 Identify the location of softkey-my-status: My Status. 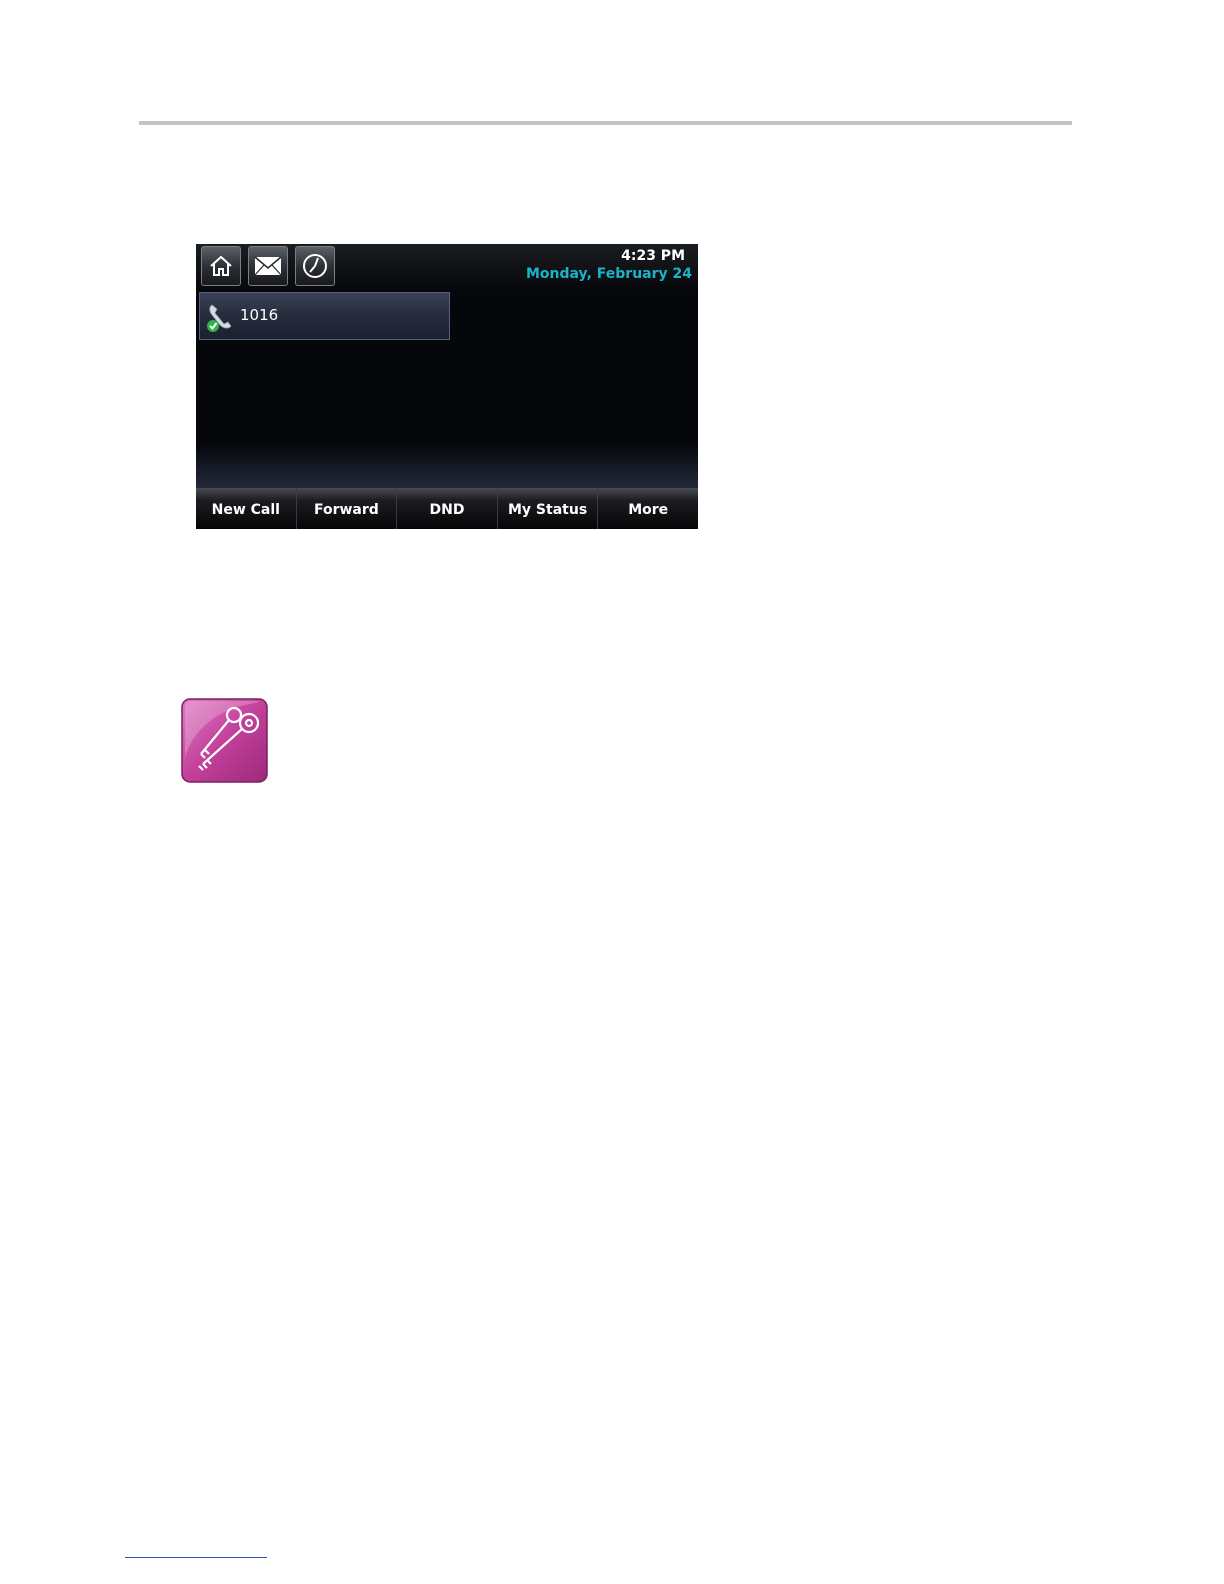
(548, 508).